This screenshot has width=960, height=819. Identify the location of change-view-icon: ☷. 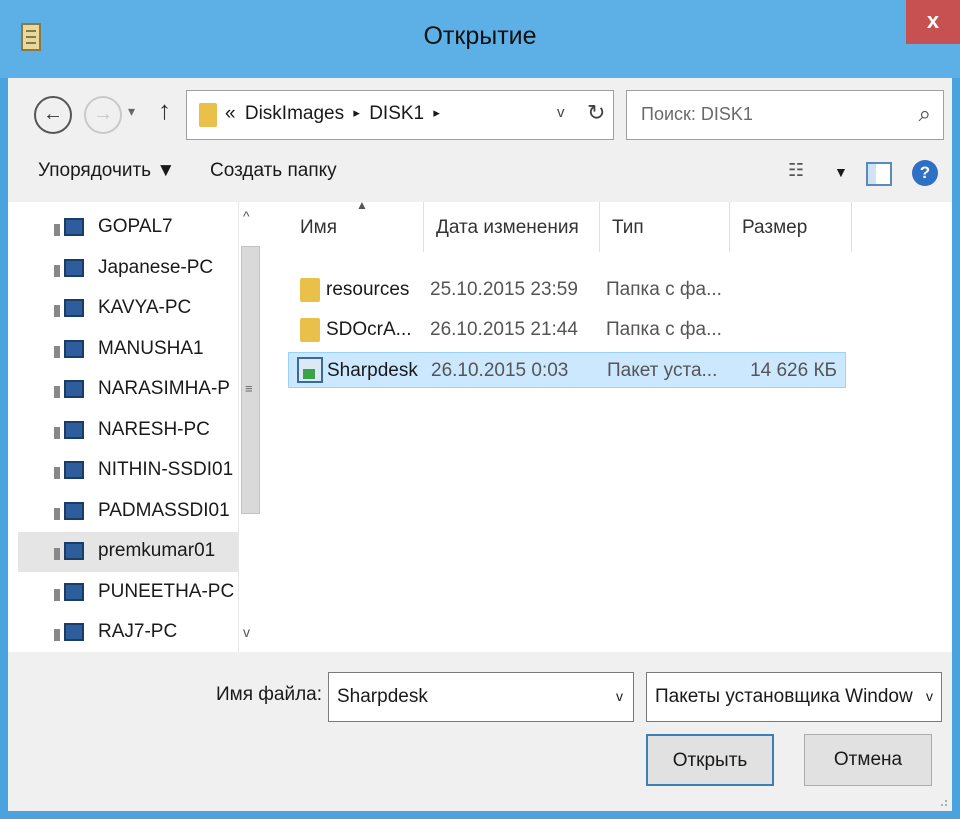
(796, 170).